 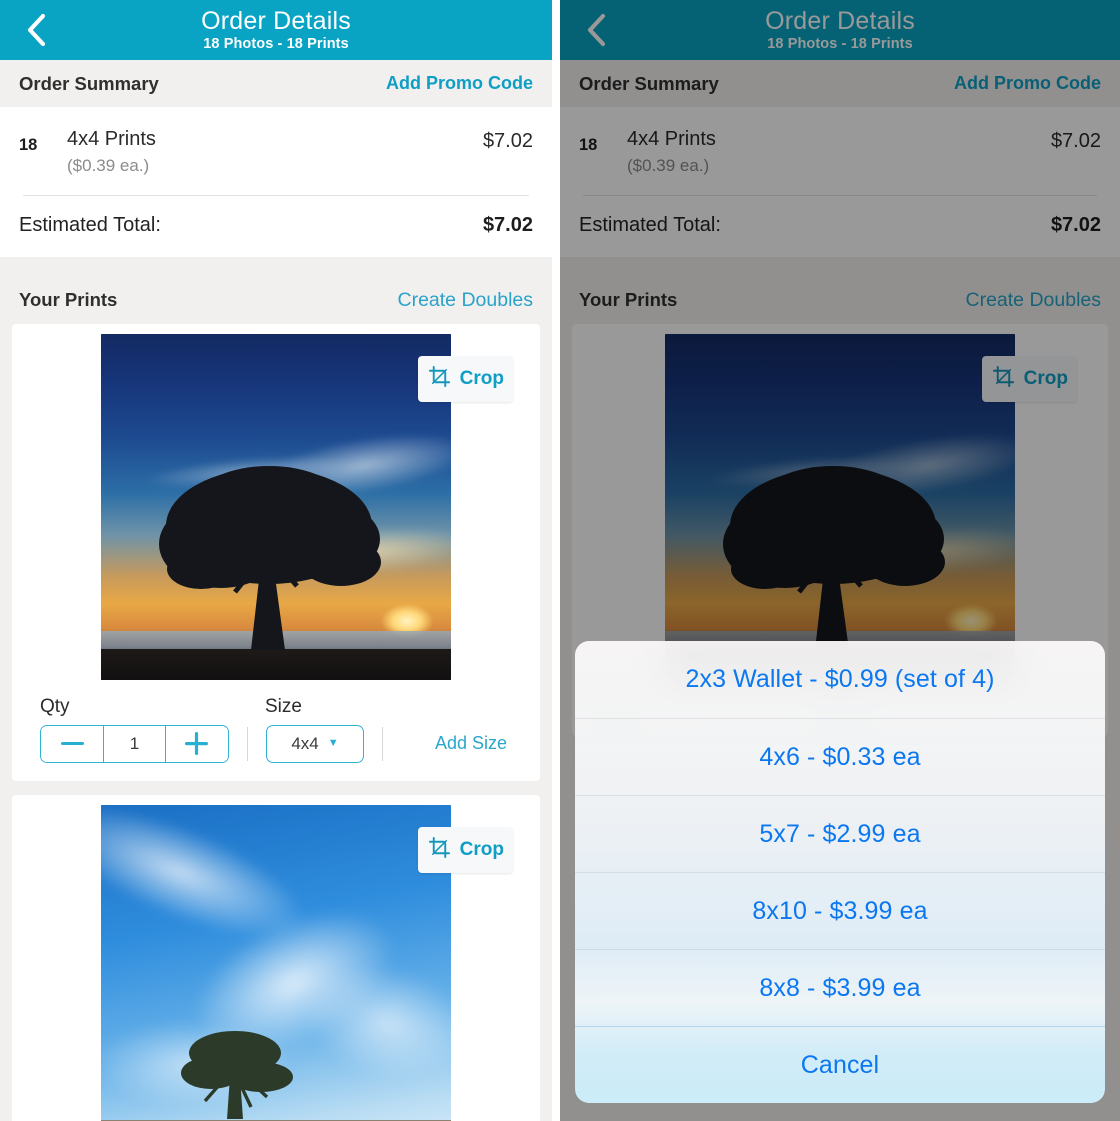 I want to click on quantity-value: 1, so click(x=134, y=743).